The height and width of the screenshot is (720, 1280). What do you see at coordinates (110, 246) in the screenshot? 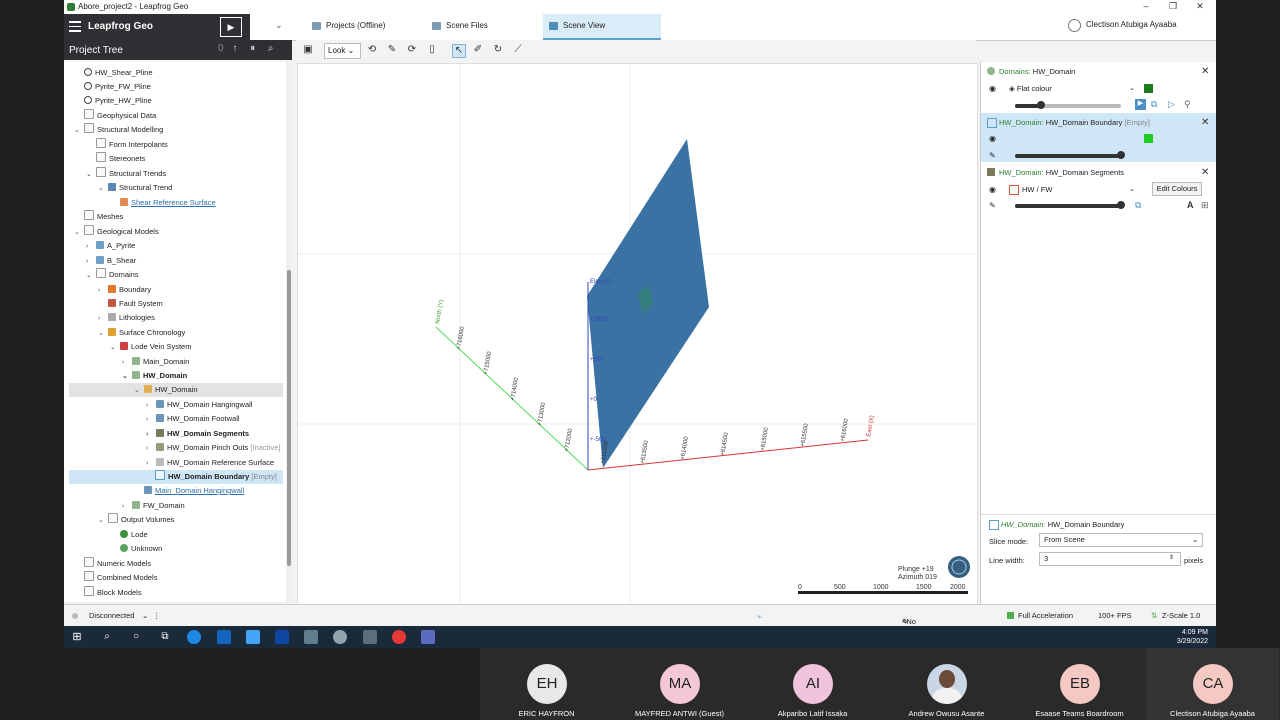
I see `tree-item: › A_Pyrite` at bounding box center [110, 246].